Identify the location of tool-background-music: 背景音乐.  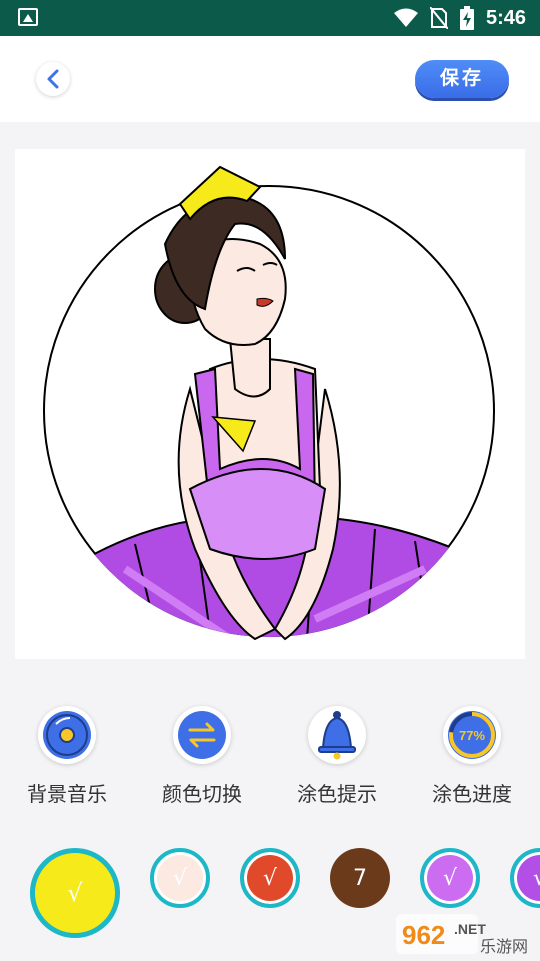
(67, 753).